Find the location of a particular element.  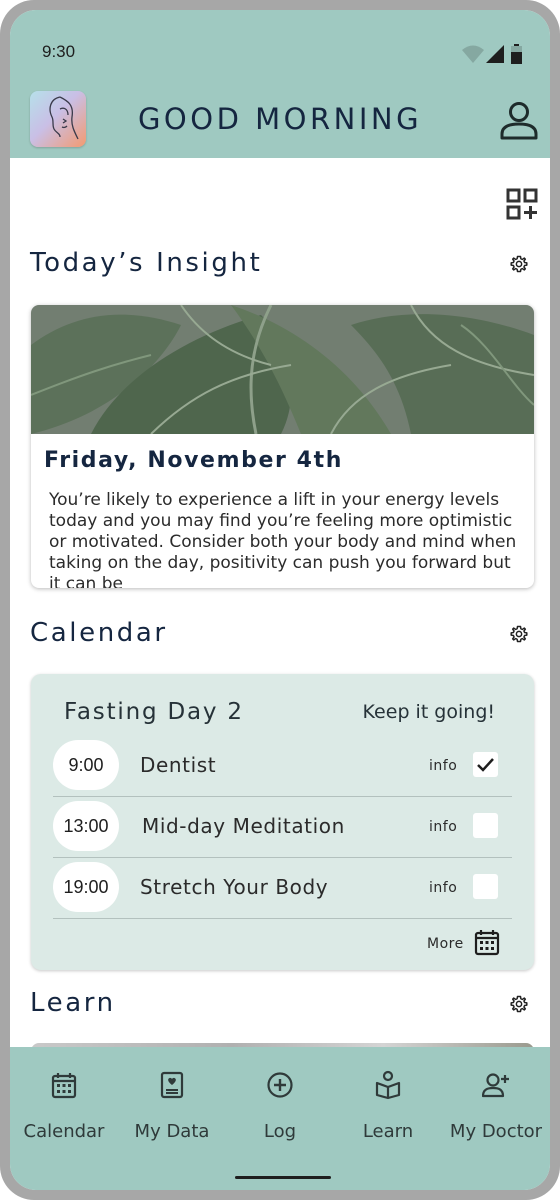

monstera-leaves-photo is located at coordinates (282, 369).